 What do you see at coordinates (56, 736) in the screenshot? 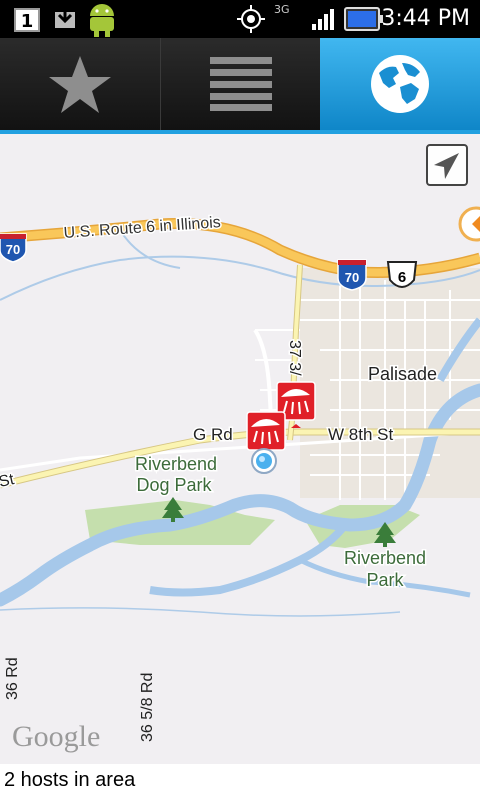
I see `google-attribution: Google` at bounding box center [56, 736].